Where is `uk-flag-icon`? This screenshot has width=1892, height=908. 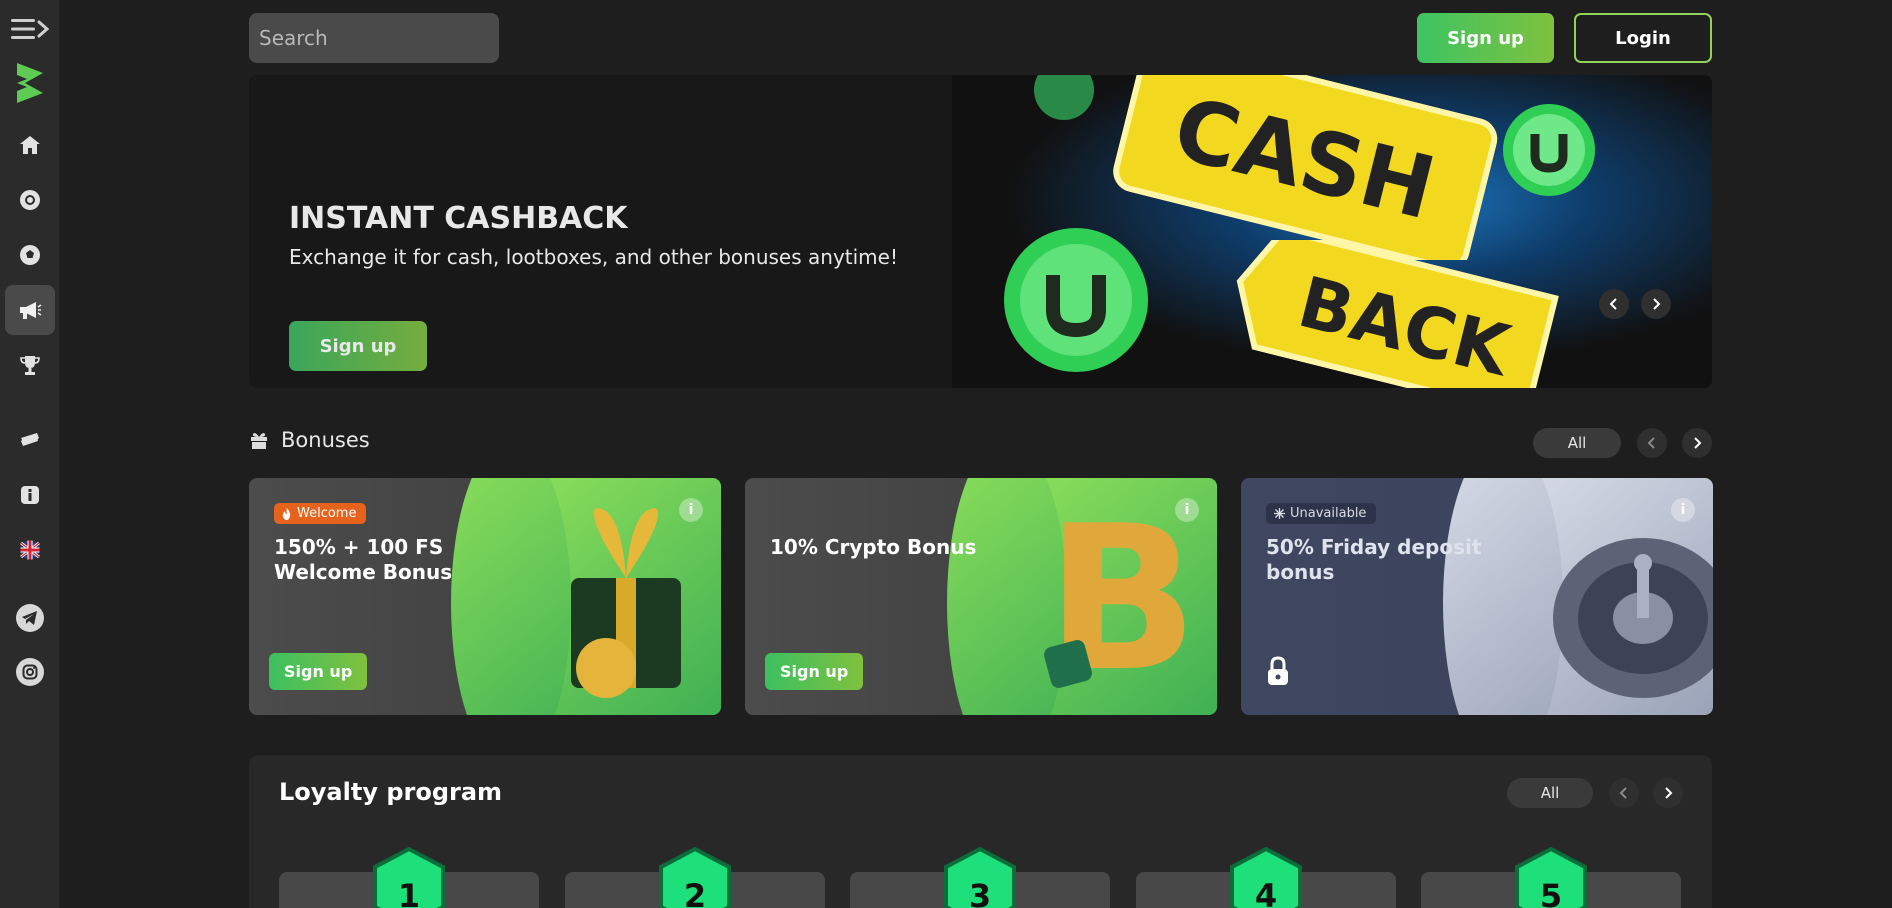 uk-flag-icon is located at coordinates (30, 550).